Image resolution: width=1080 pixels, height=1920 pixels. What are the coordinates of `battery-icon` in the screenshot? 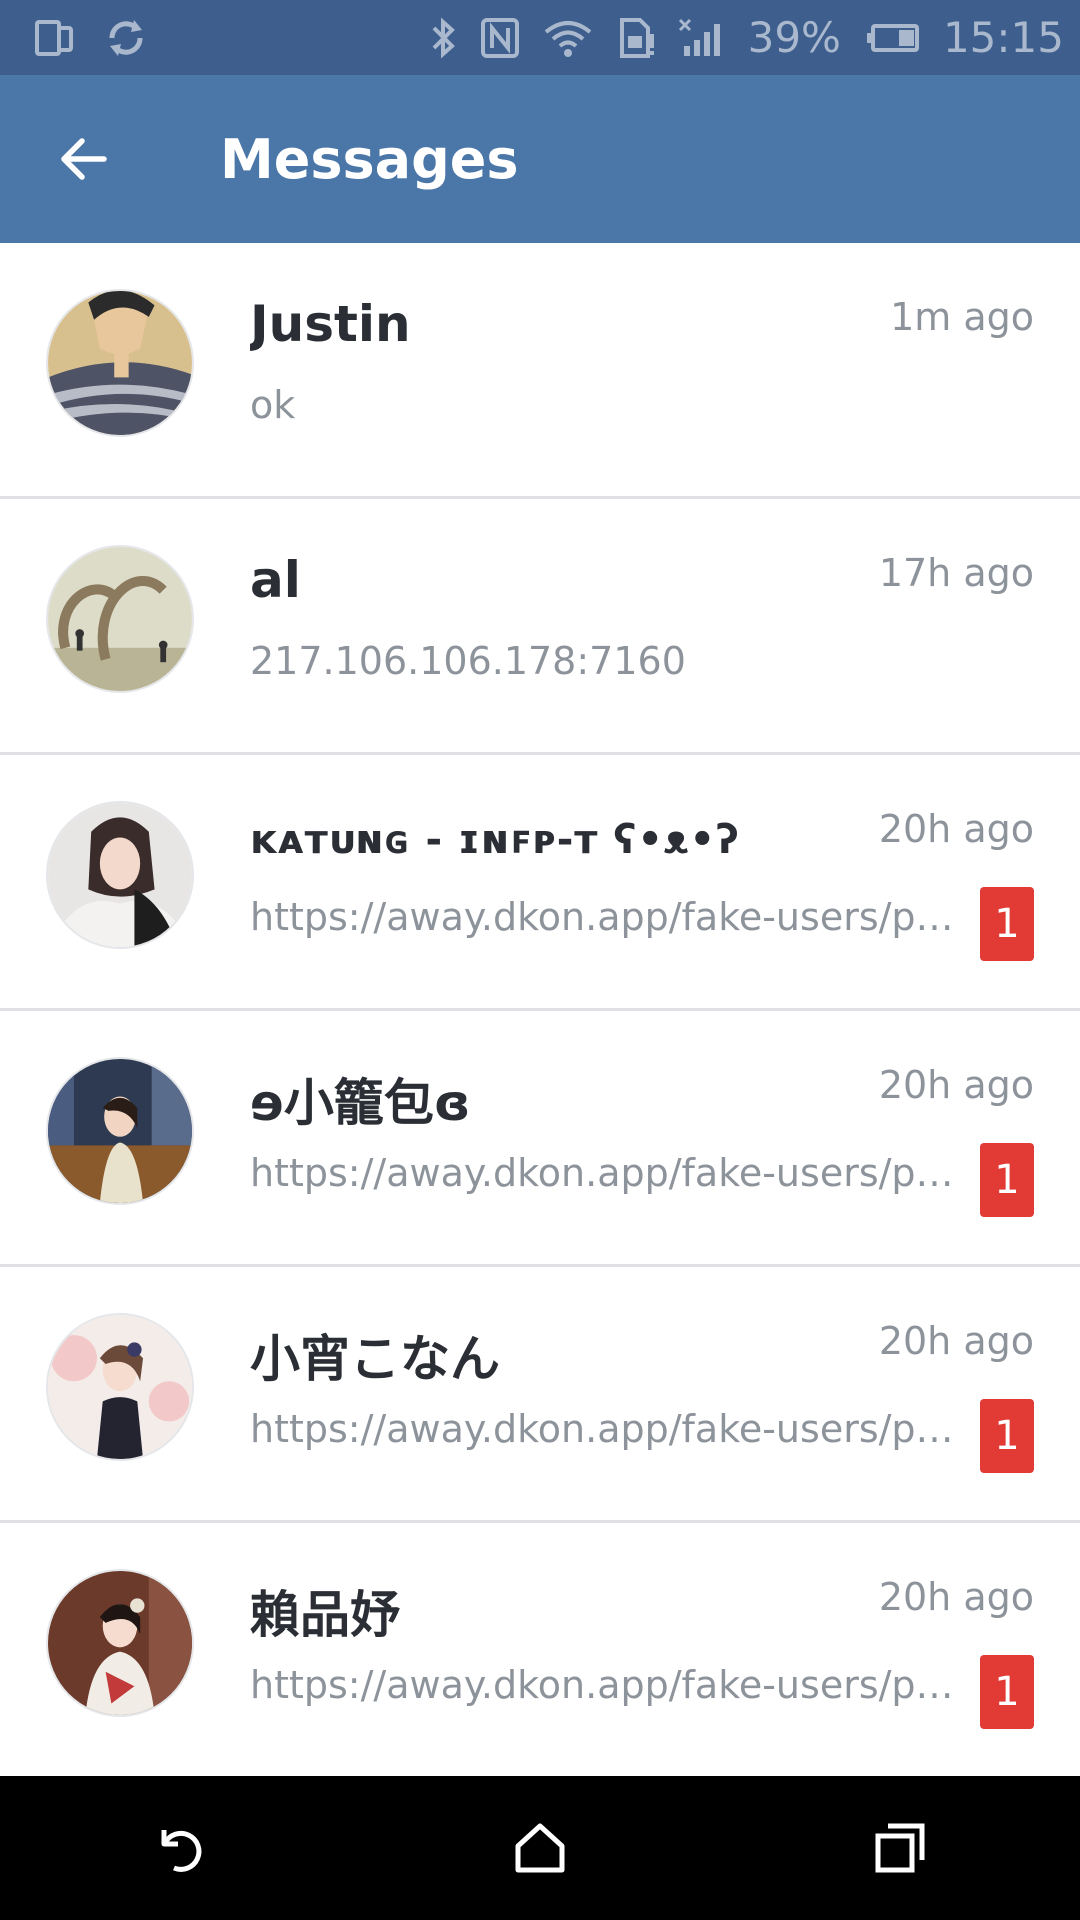 It's located at (892, 38).